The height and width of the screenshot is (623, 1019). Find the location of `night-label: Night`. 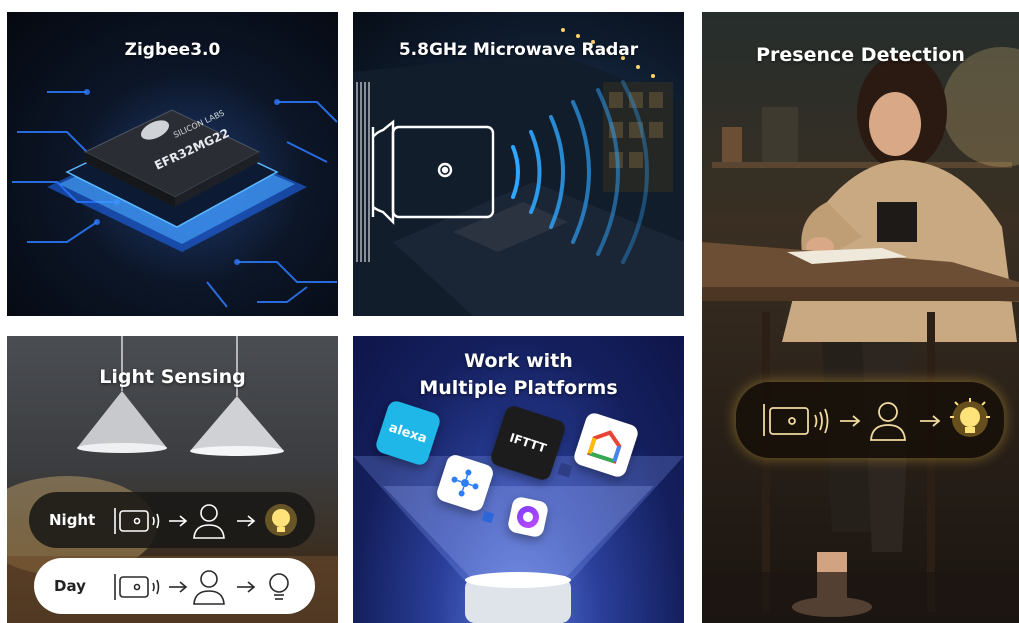

night-label: Night is located at coordinates (72, 520).